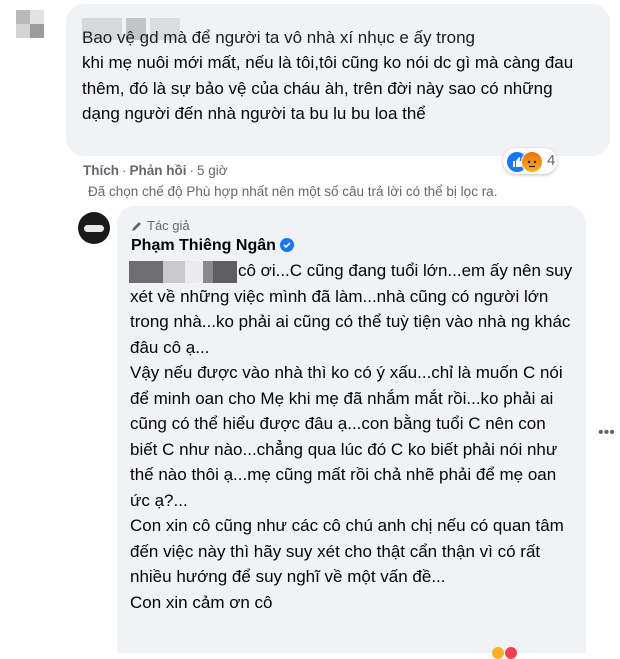  What do you see at coordinates (201, 602) in the screenshot?
I see `reply-paragraph: Con xin cảm ơn cô` at bounding box center [201, 602].